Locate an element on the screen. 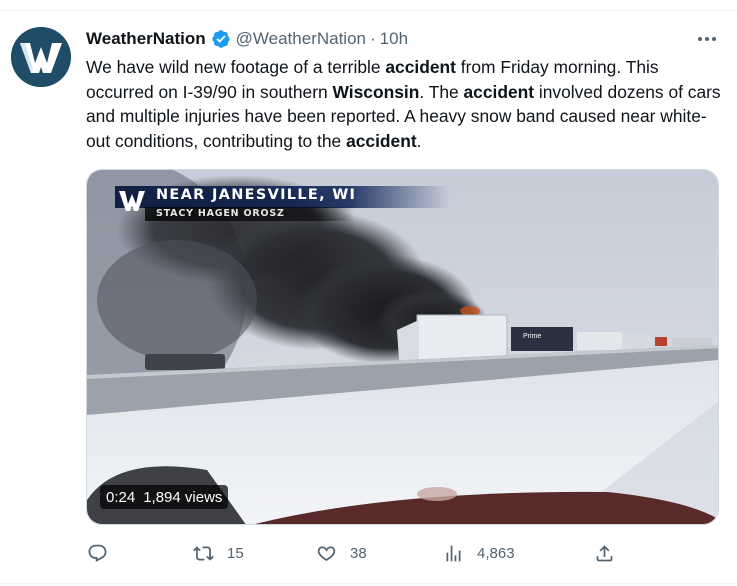 This screenshot has height=586, width=737. share-icon is located at coordinates (604, 552).